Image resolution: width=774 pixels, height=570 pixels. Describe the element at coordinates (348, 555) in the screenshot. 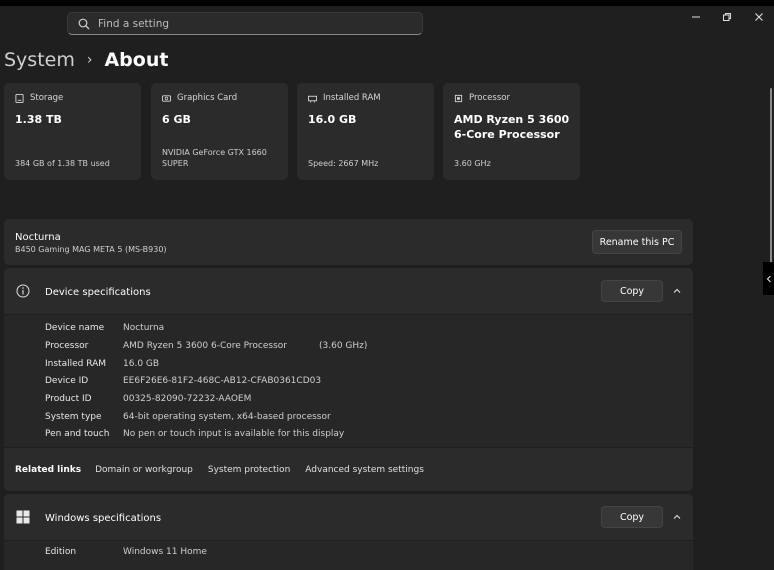

I see `windows-specs-body: Edition Windows 11 Home` at that location.